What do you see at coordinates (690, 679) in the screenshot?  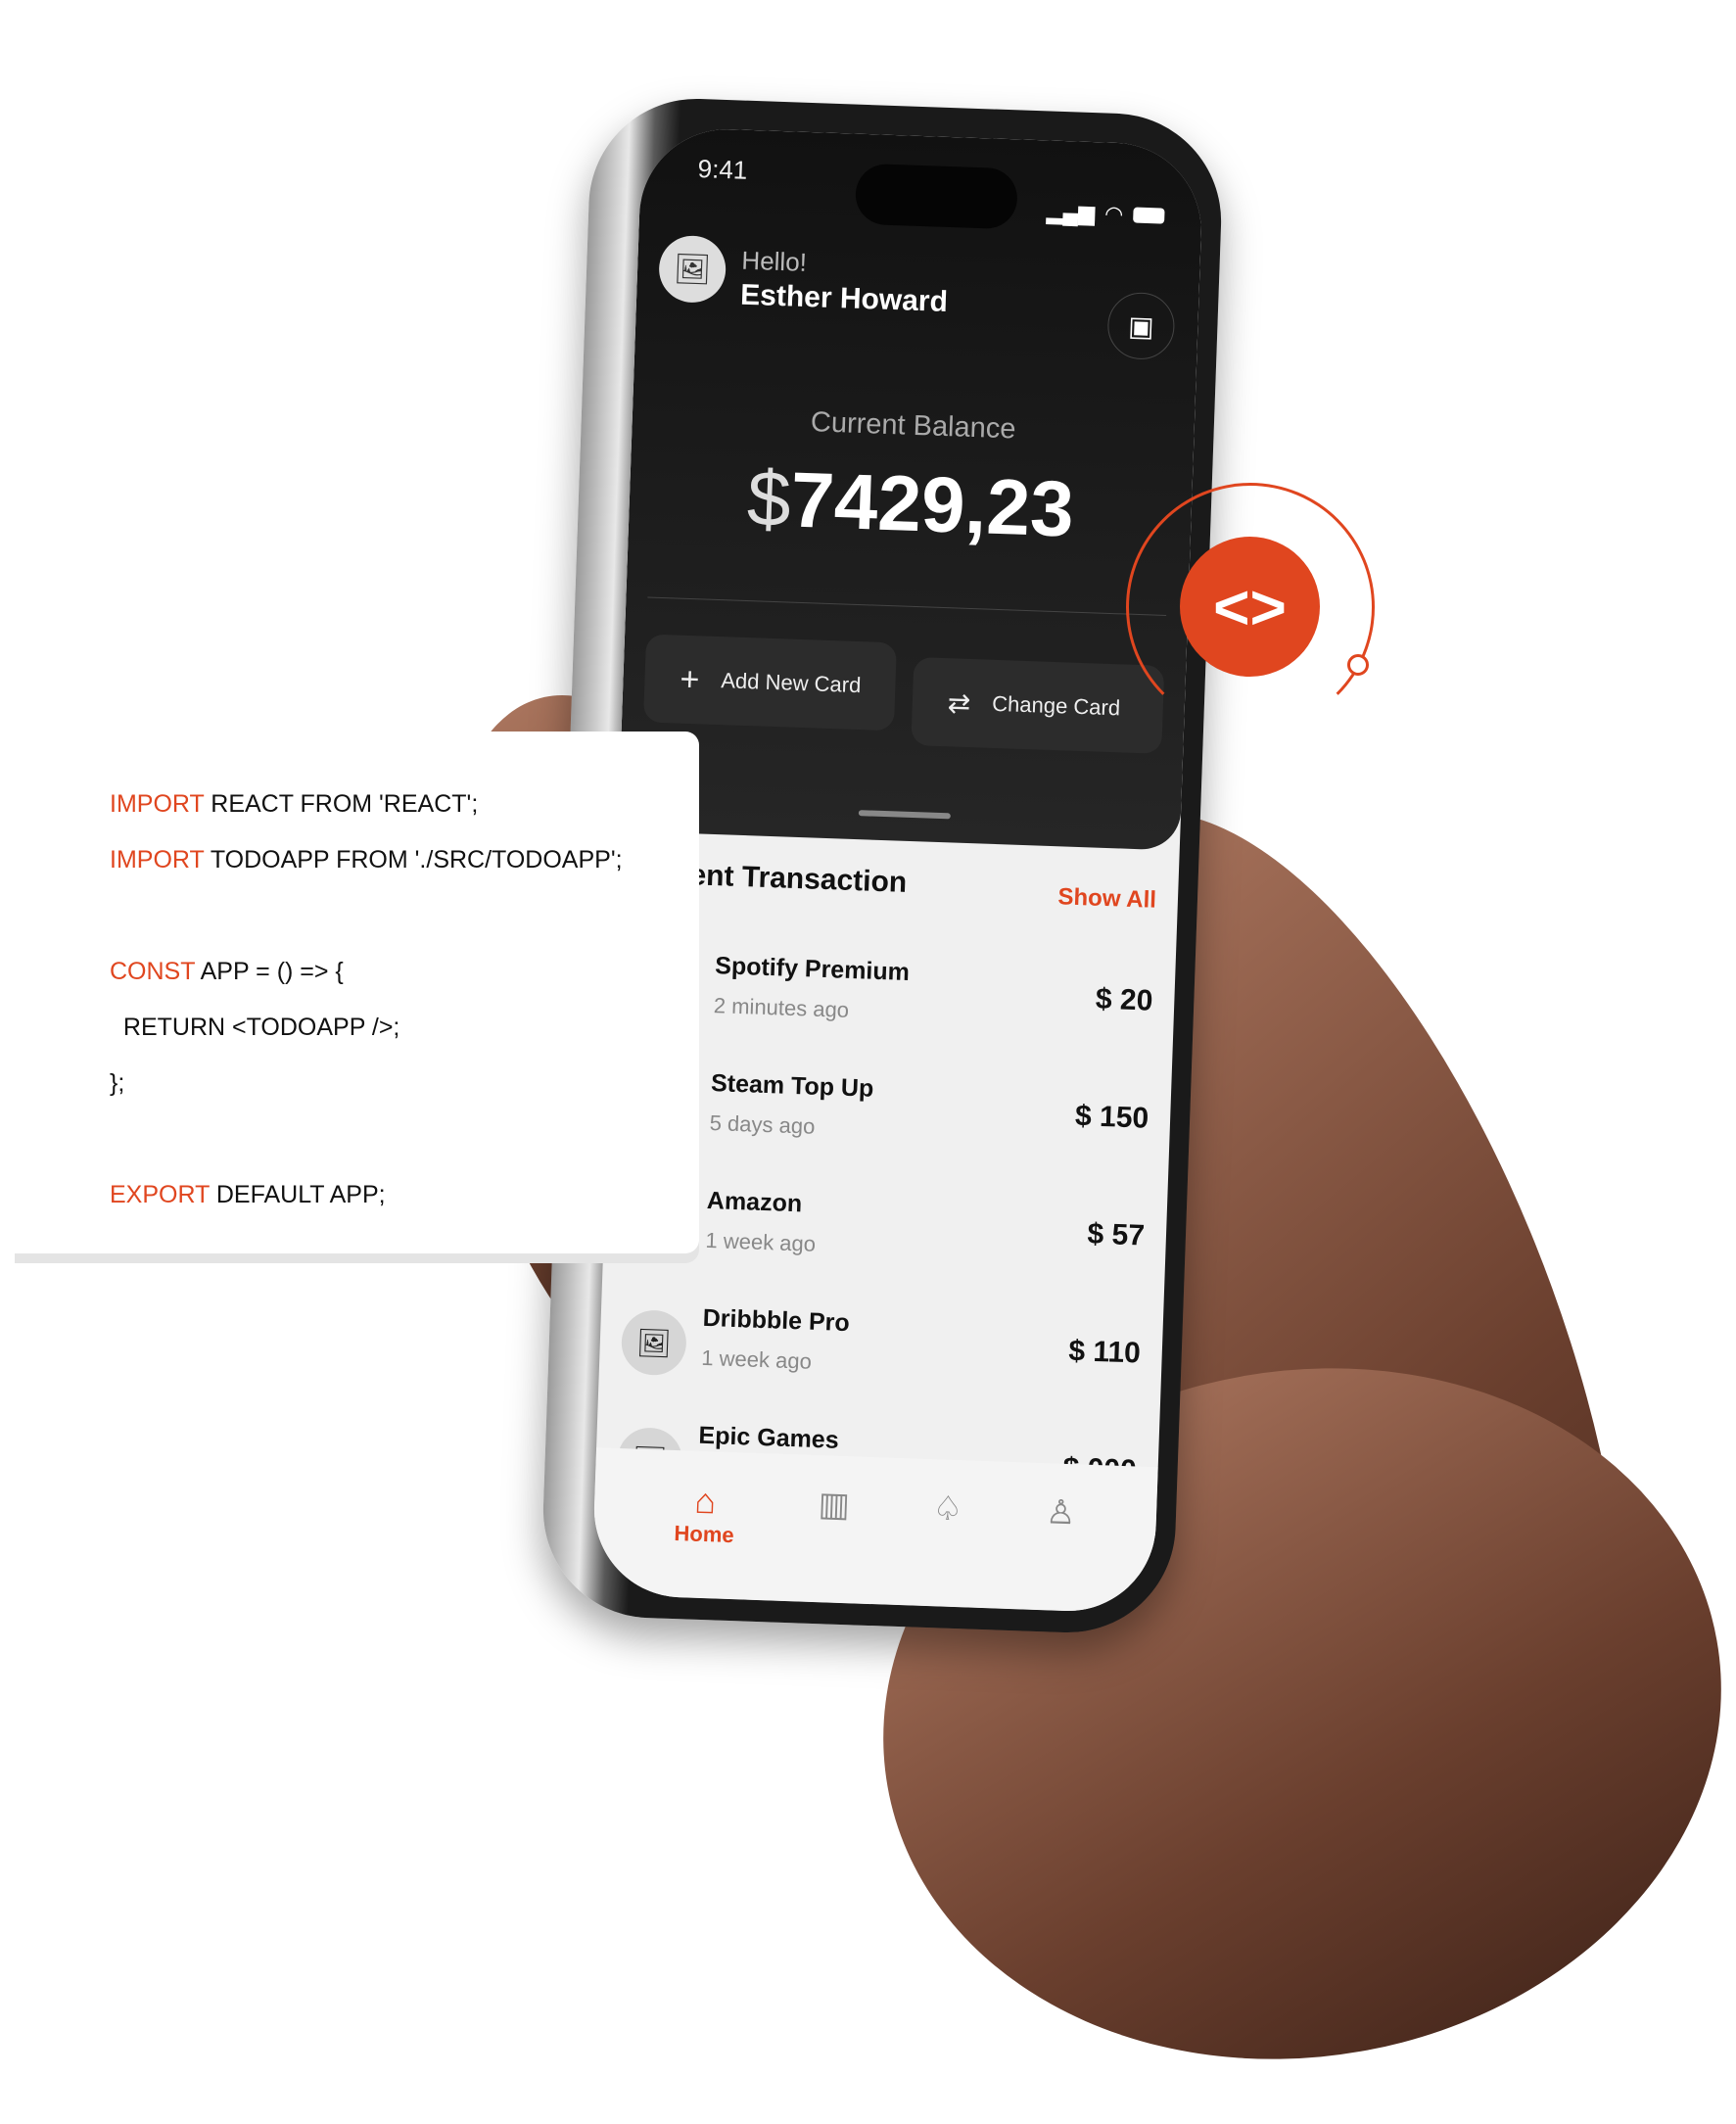 I see `plus-icon: +` at bounding box center [690, 679].